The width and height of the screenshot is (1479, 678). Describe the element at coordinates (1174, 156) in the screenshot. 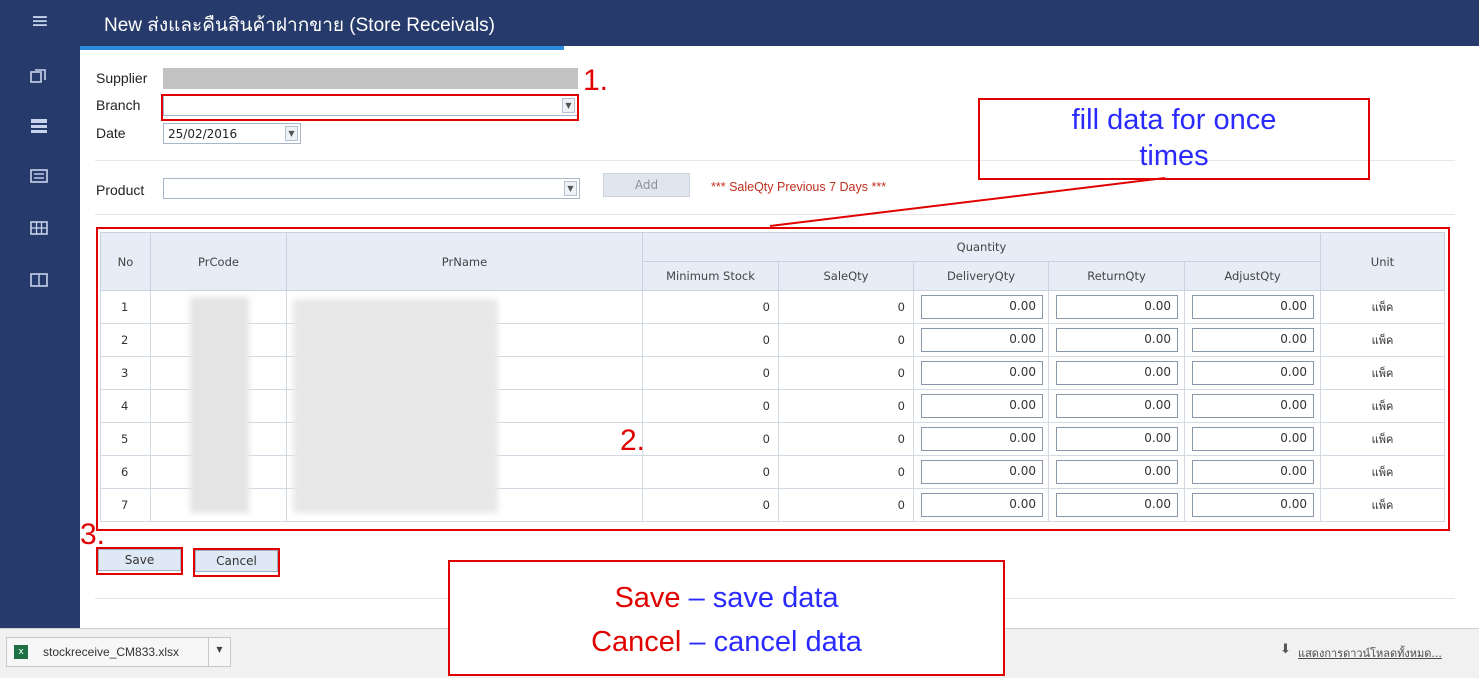

I see `annotation-fill-line2: times` at that location.